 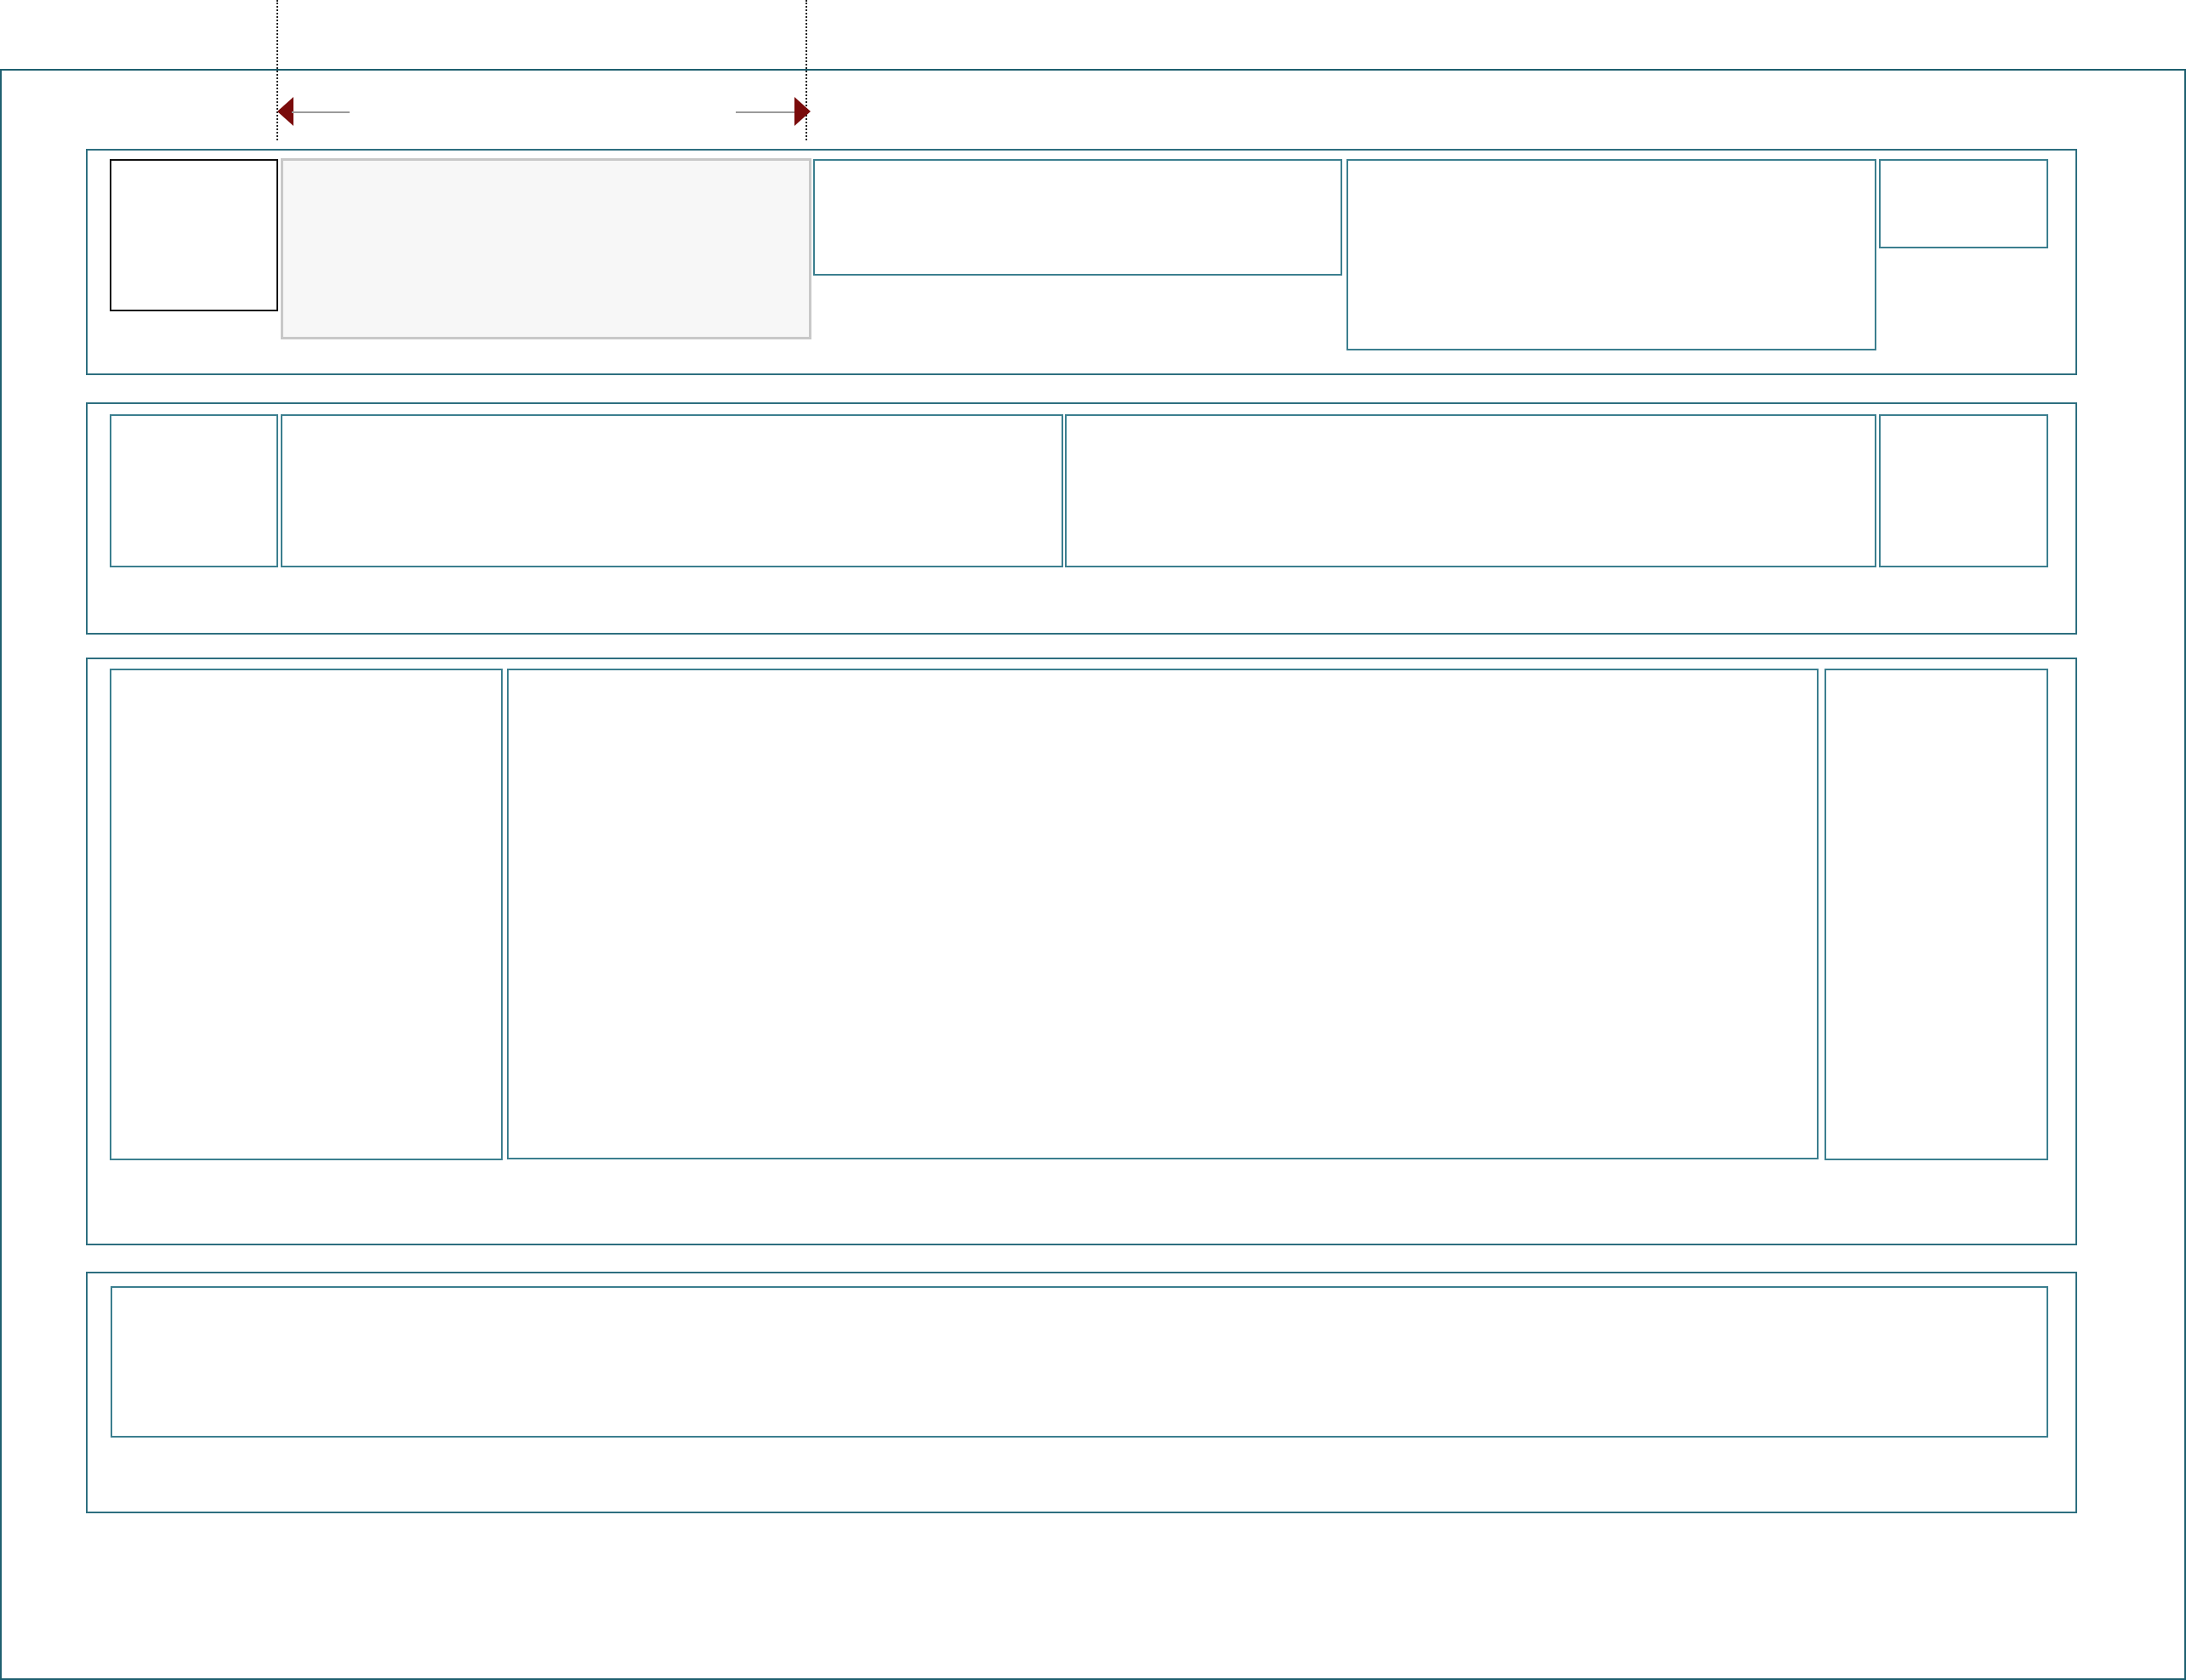 I want to click on arrow-right-line, so click(x=766, y=112).